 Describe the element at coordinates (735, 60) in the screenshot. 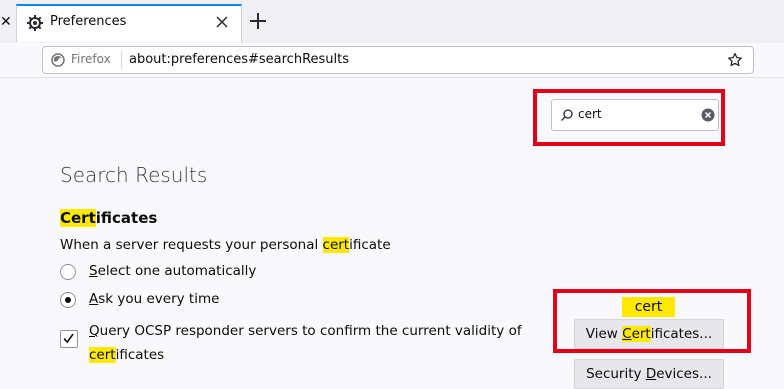

I see `star-icon` at that location.